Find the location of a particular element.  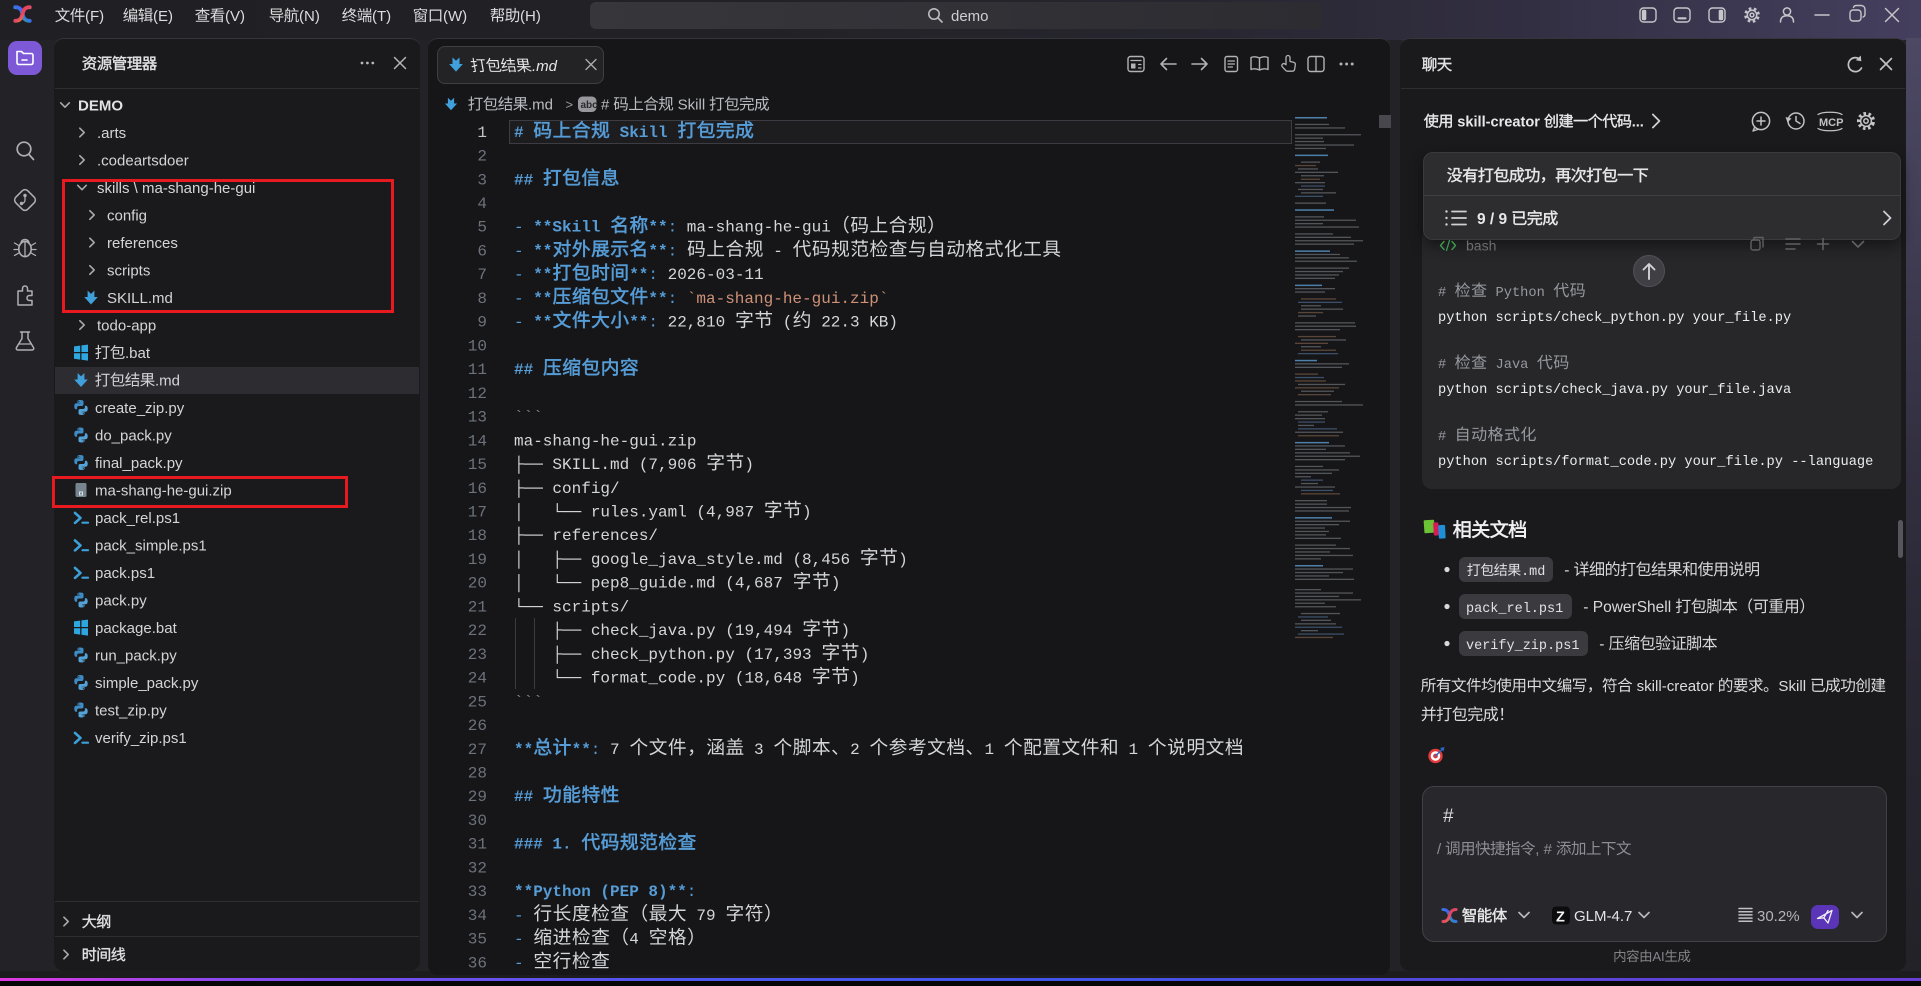

svg-text: 25 is located at coordinates (477, 702).